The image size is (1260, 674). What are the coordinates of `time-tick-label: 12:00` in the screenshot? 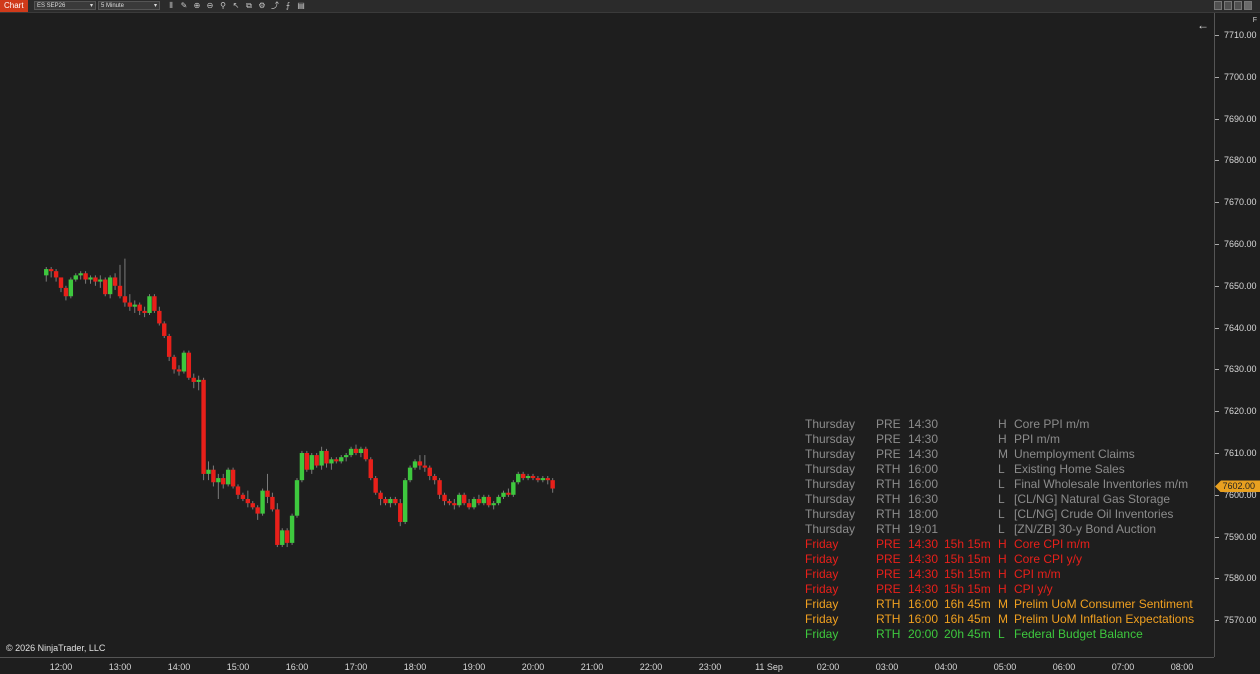 It's located at (61, 667).